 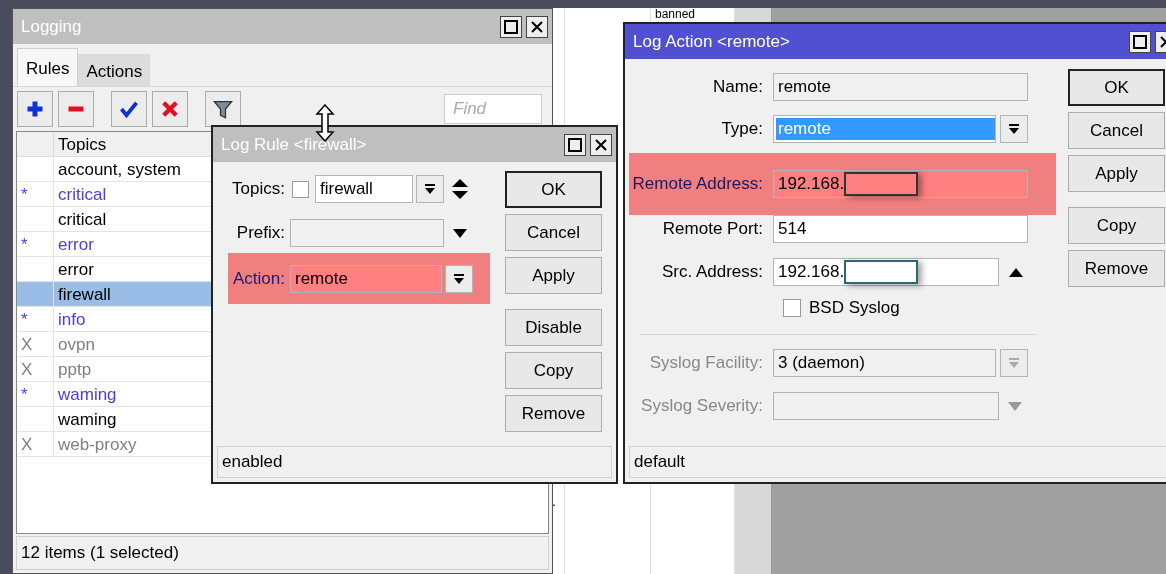 I want to click on field-label: Remote Address:, so click(x=697, y=184).